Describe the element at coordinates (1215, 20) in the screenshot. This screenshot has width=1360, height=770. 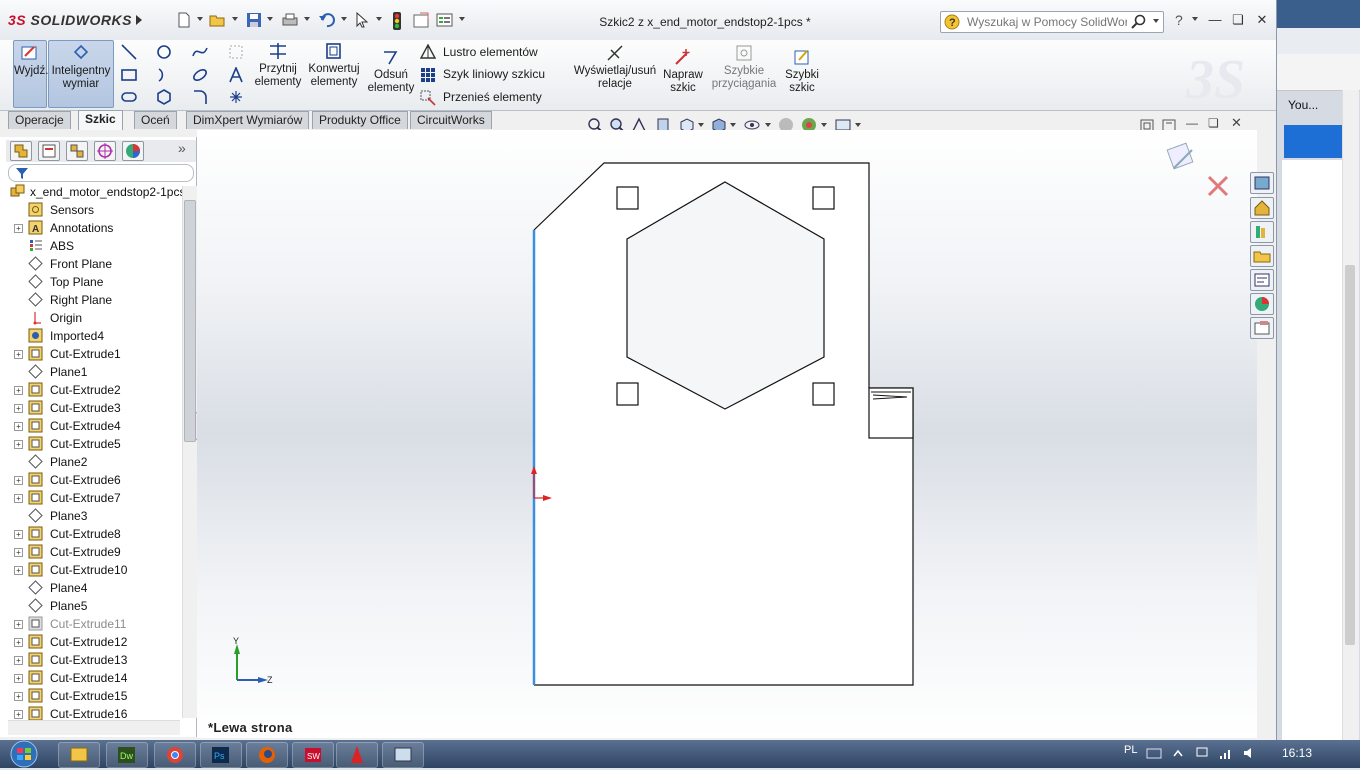
I see `minimize-button: —` at that location.